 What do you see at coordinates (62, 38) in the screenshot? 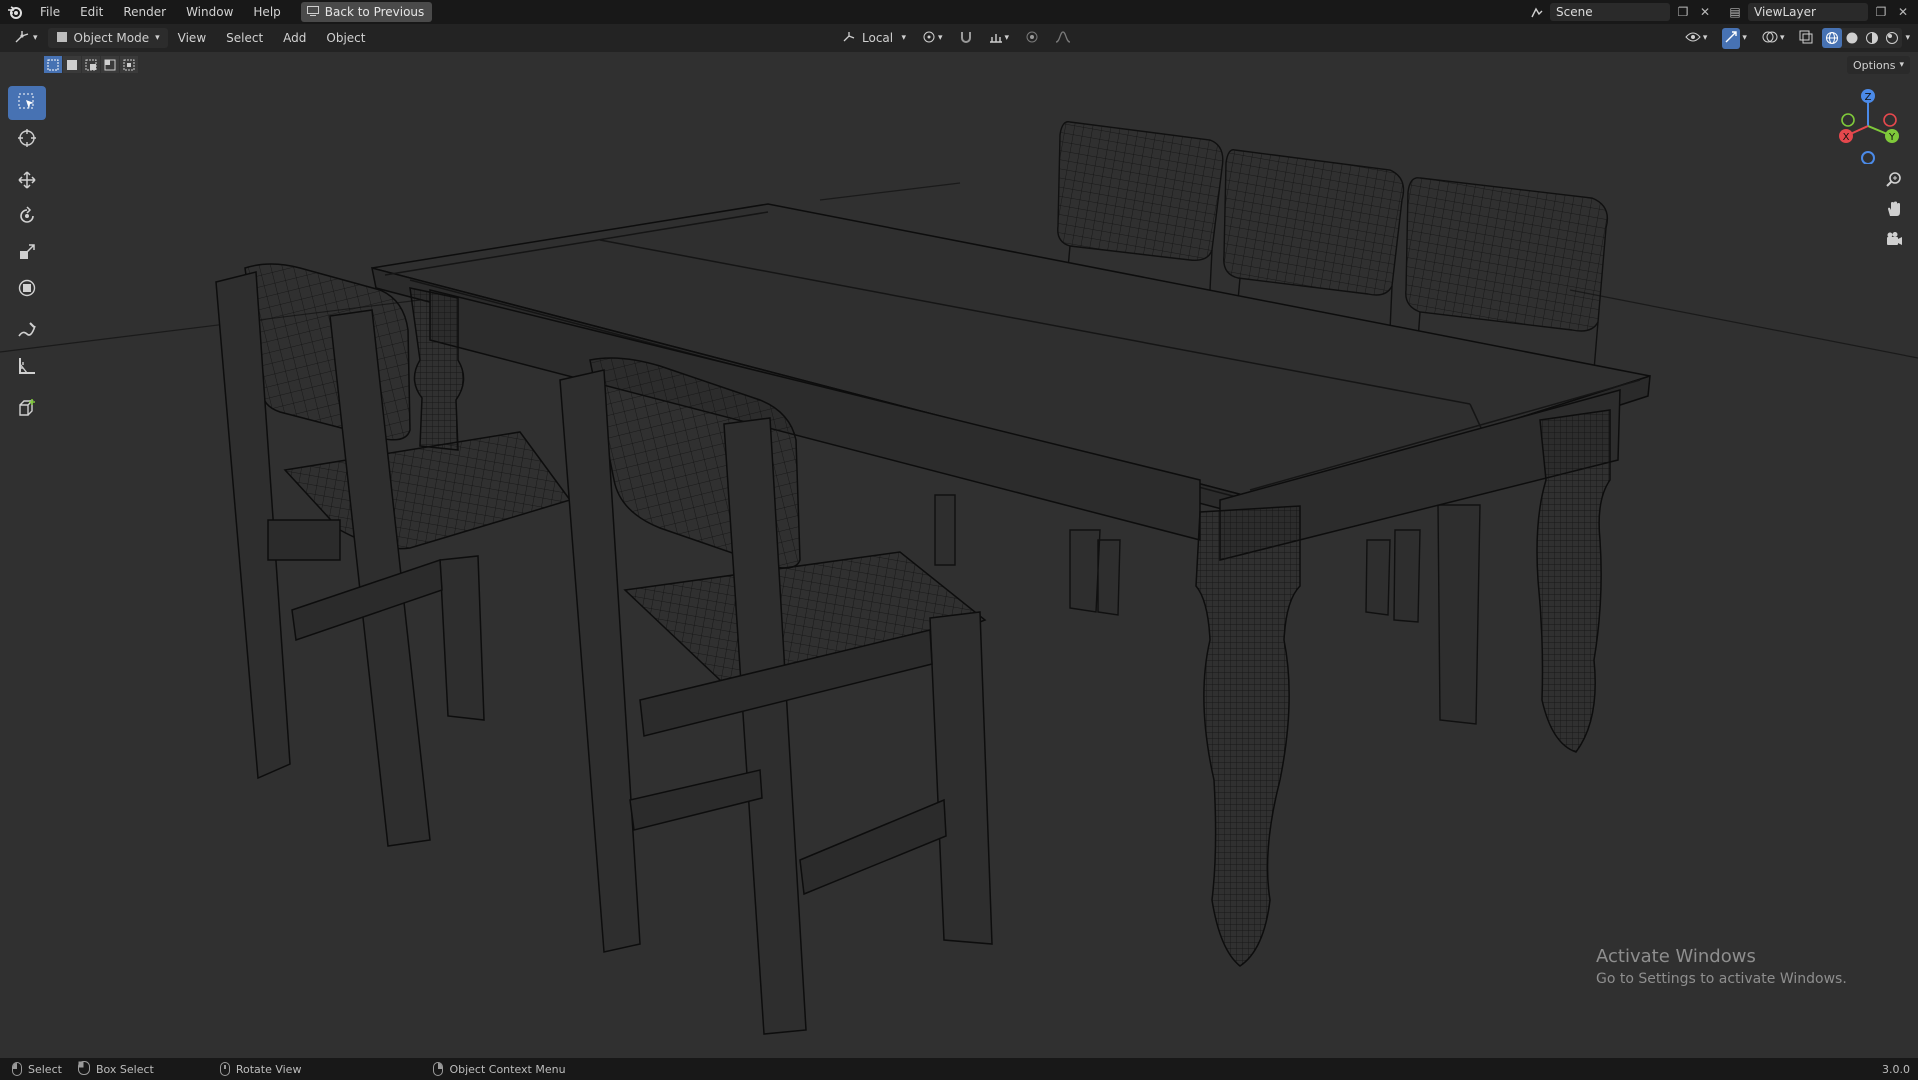
I see `object-mode-icon` at bounding box center [62, 38].